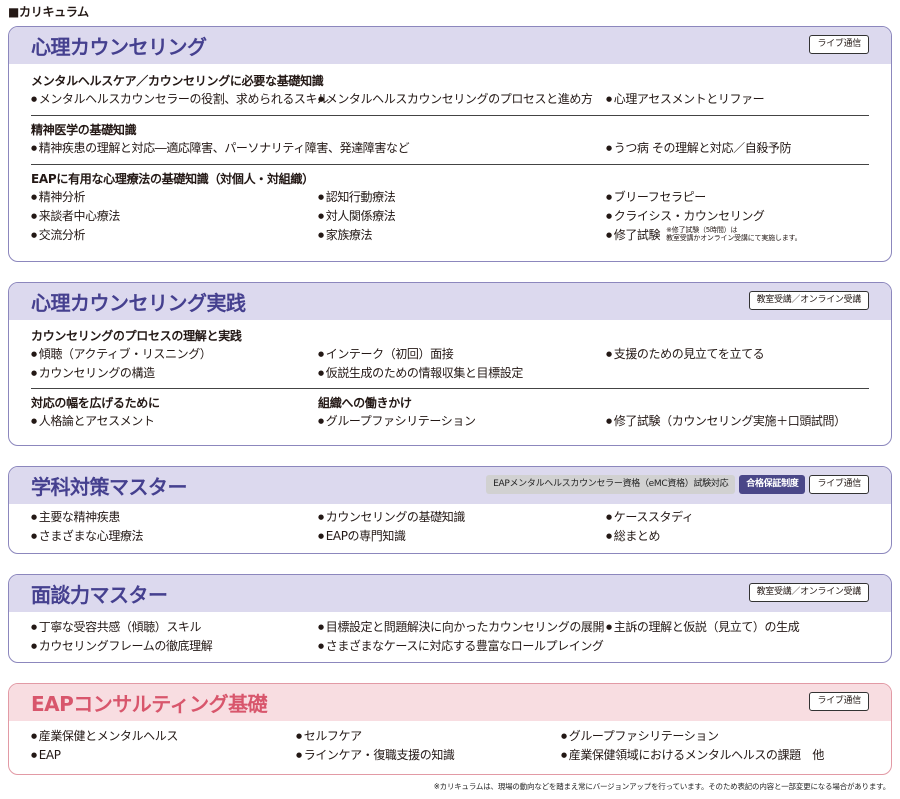 The height and width of the screenshot is (799, 900). What do you see at coordinates (177, 81) in the screenshot?
I see `section-heading: メンタルヘルスケア／カウンセリングに必要な基礎知識` at bounding box center [177, 81].